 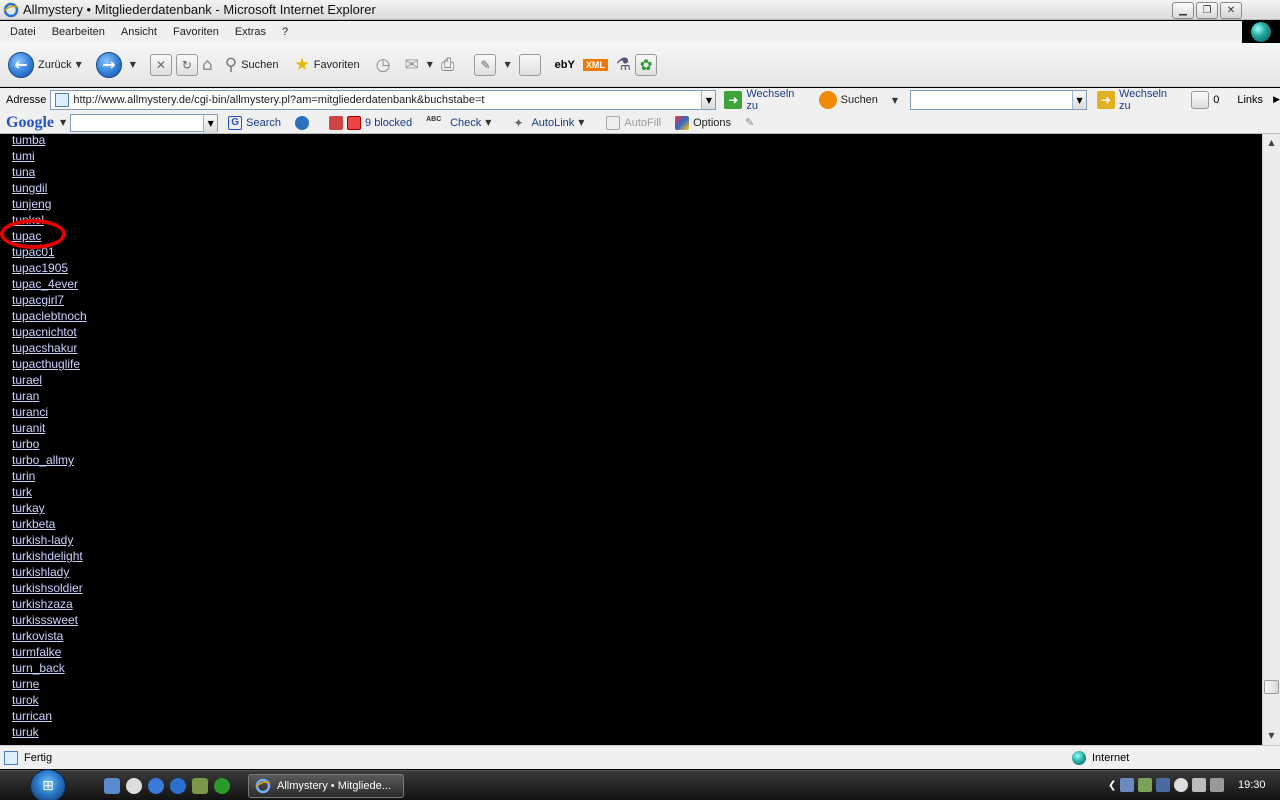 I want to click on member-link: turne, so click(x=25, y=684).